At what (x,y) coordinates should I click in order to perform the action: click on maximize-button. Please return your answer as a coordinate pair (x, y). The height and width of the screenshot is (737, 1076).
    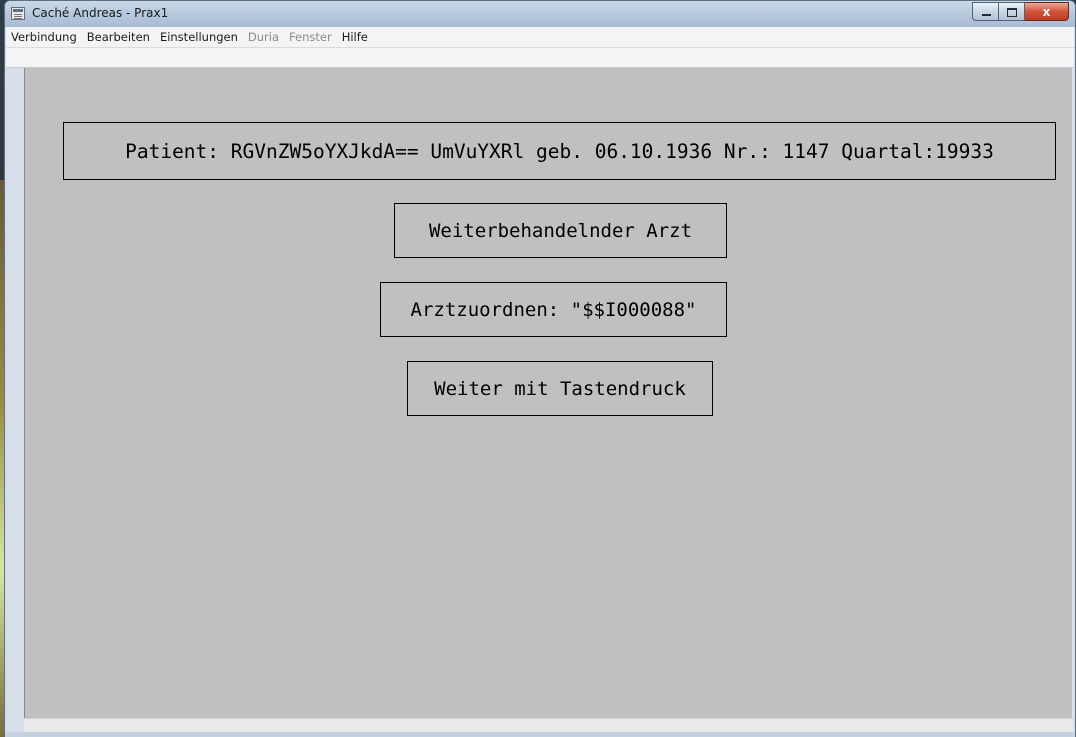
    Looking at the image, I should click on (1012, 11).